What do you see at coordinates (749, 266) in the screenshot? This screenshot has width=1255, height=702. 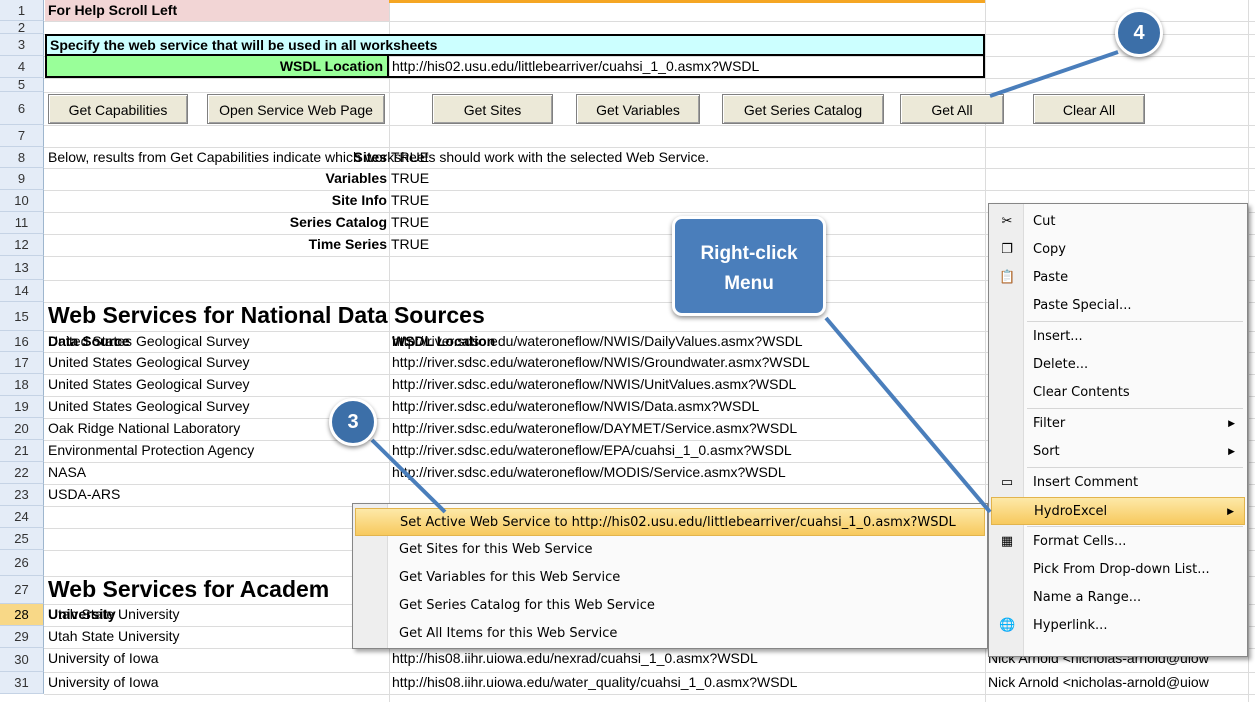 I see `right-click-menu-callout: Right-click Menu` at bounding box center [749, 266].